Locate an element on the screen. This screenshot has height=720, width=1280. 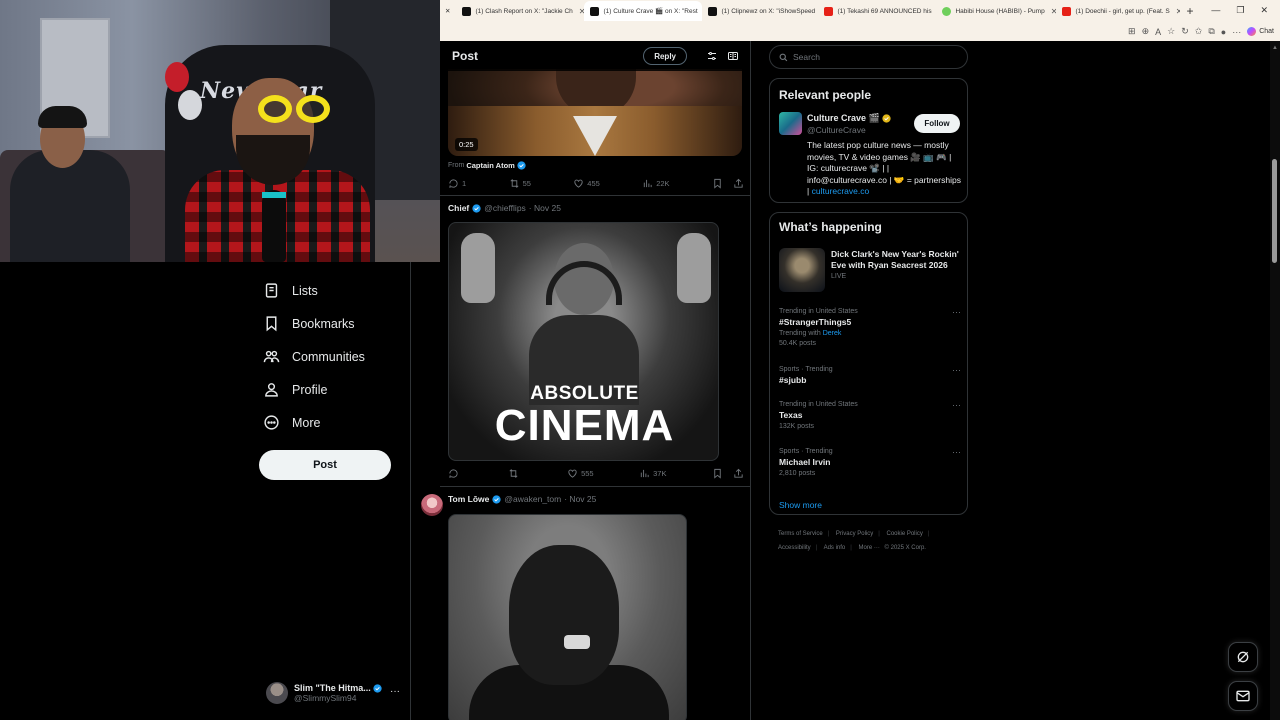
author-handle: @awaken_tom is located at coordinates (532, 499).